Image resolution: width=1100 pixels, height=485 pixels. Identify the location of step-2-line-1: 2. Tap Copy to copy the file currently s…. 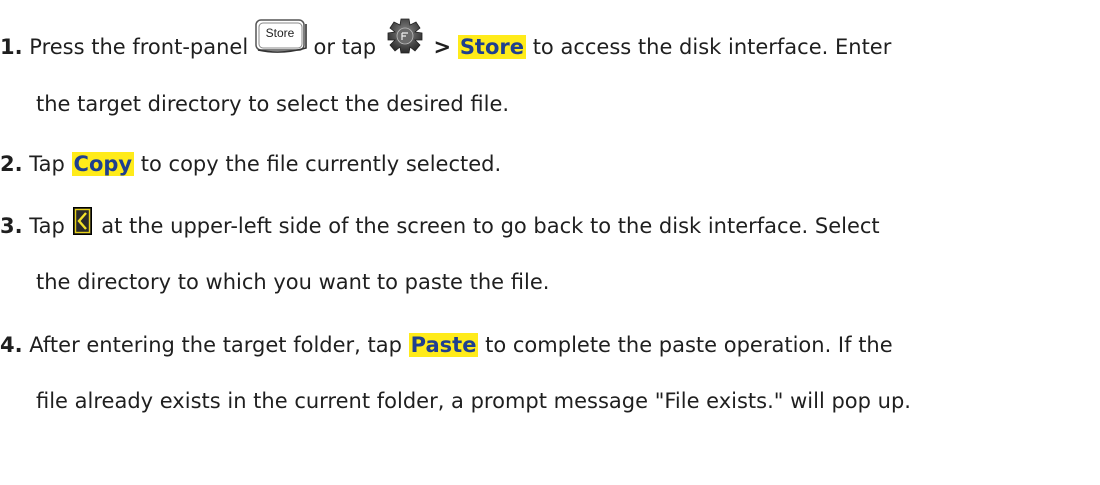
(250, 164).